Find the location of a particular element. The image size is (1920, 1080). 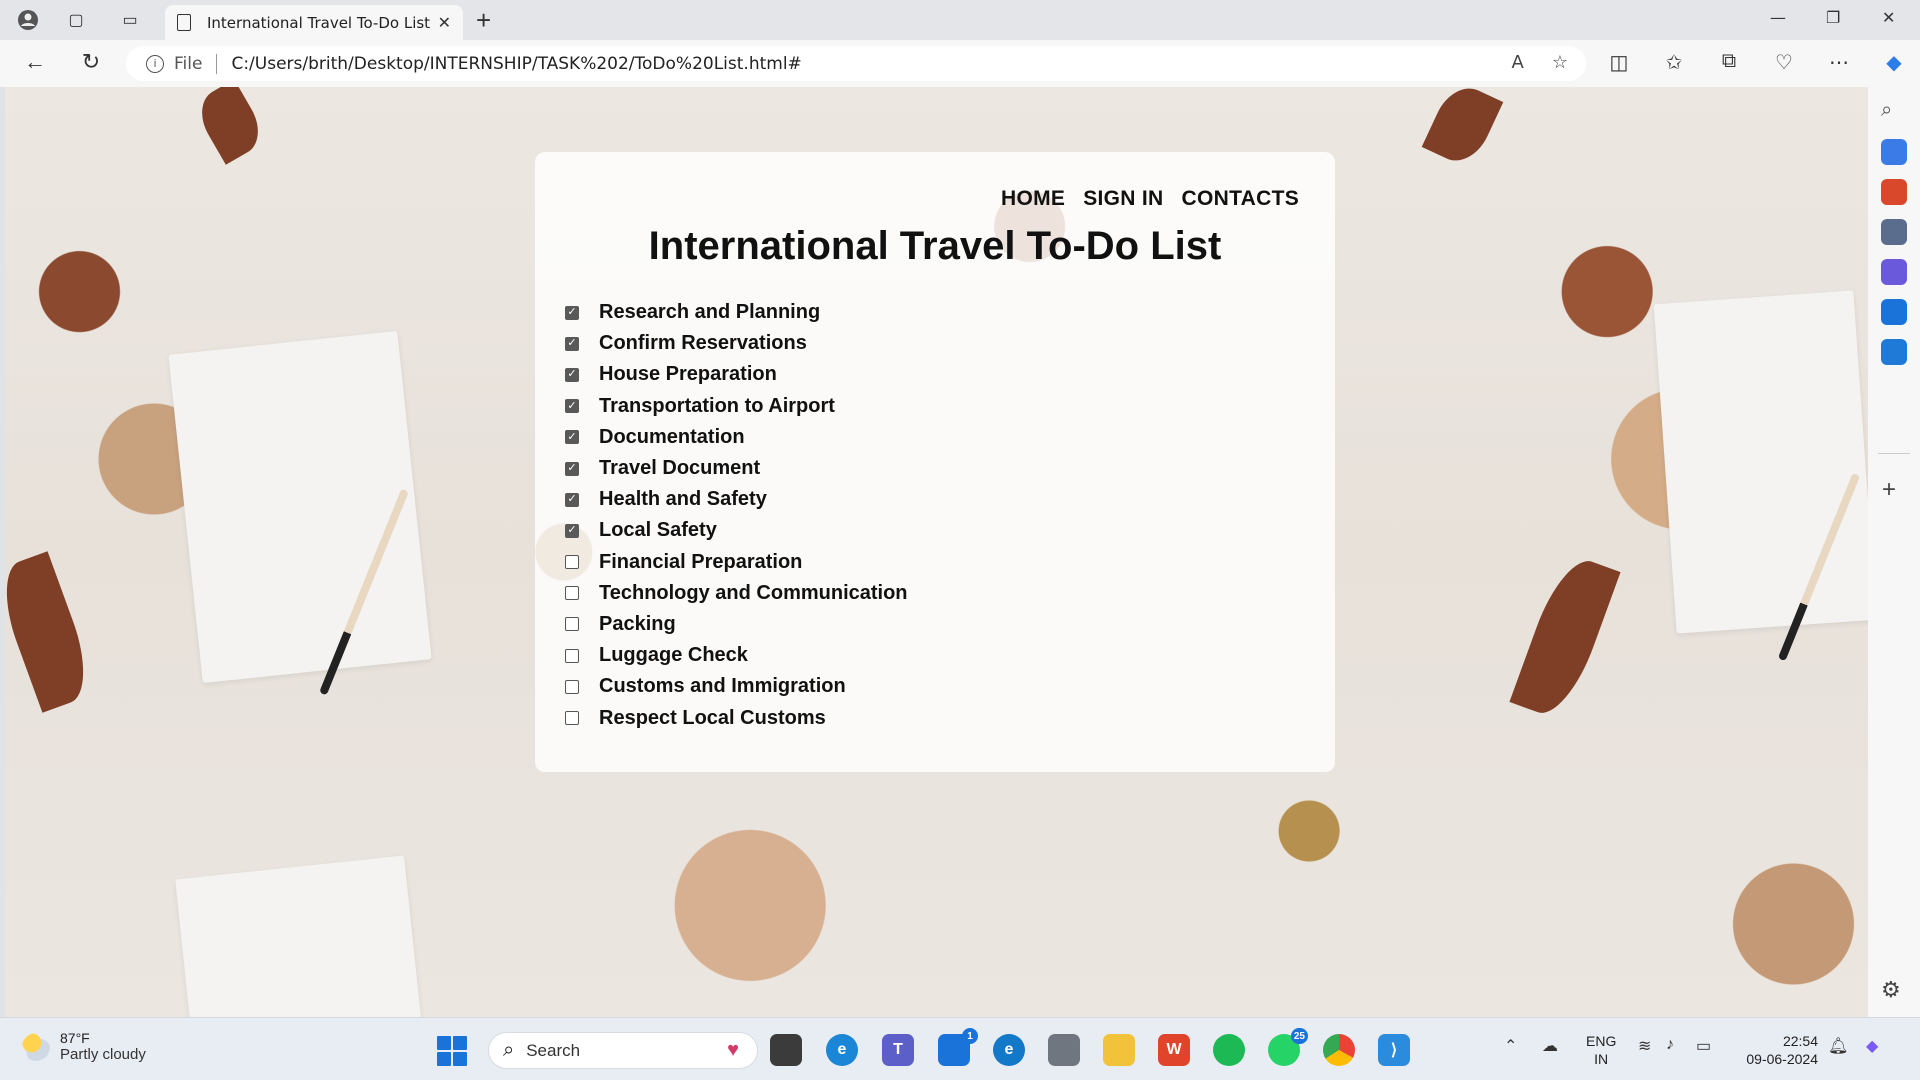

restore-icon: ❐ is located at coordinates (1833, 17).